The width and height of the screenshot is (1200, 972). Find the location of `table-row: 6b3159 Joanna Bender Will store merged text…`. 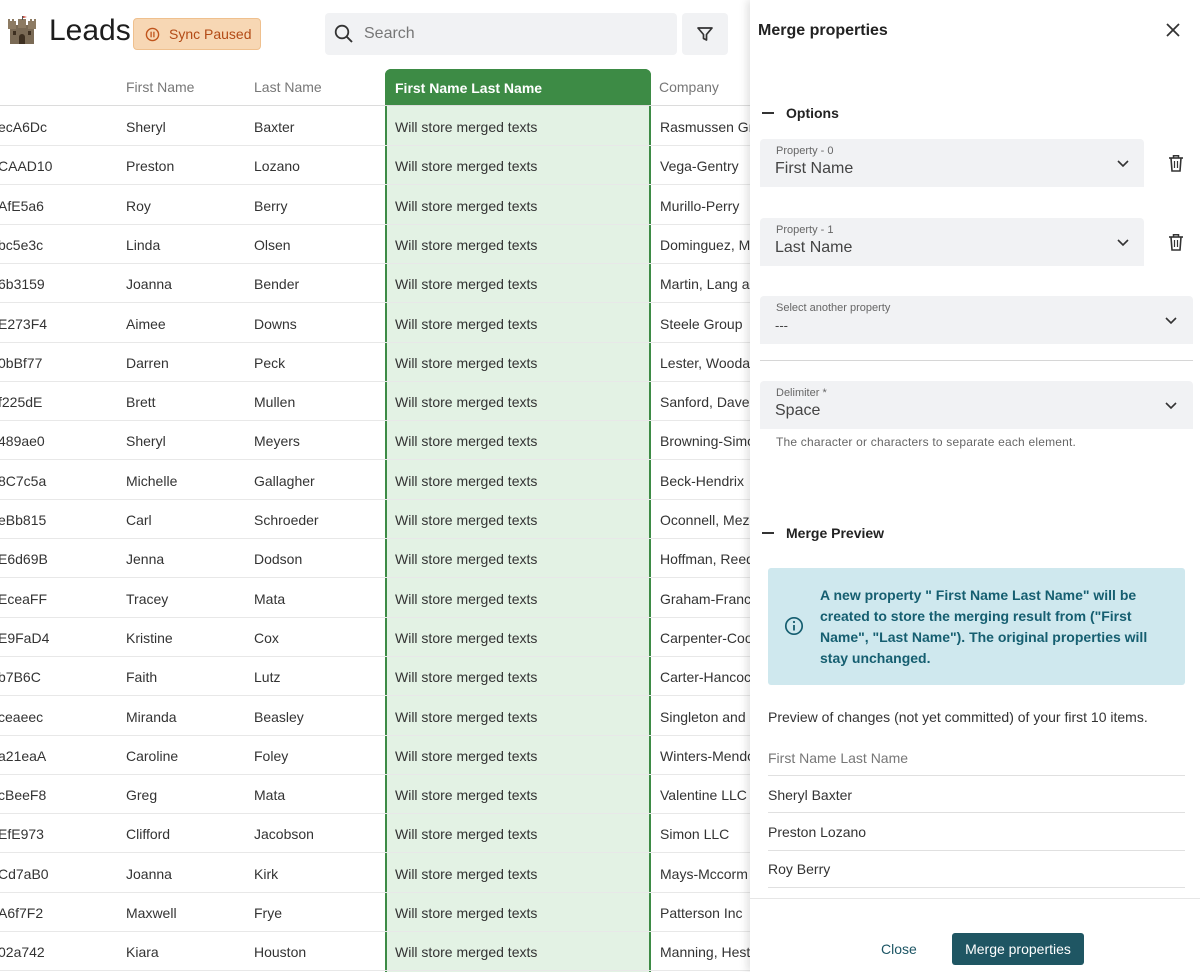

table-row: 6b3159 Joanna Bender Will store merged text… is located at coordinates (375, 284).